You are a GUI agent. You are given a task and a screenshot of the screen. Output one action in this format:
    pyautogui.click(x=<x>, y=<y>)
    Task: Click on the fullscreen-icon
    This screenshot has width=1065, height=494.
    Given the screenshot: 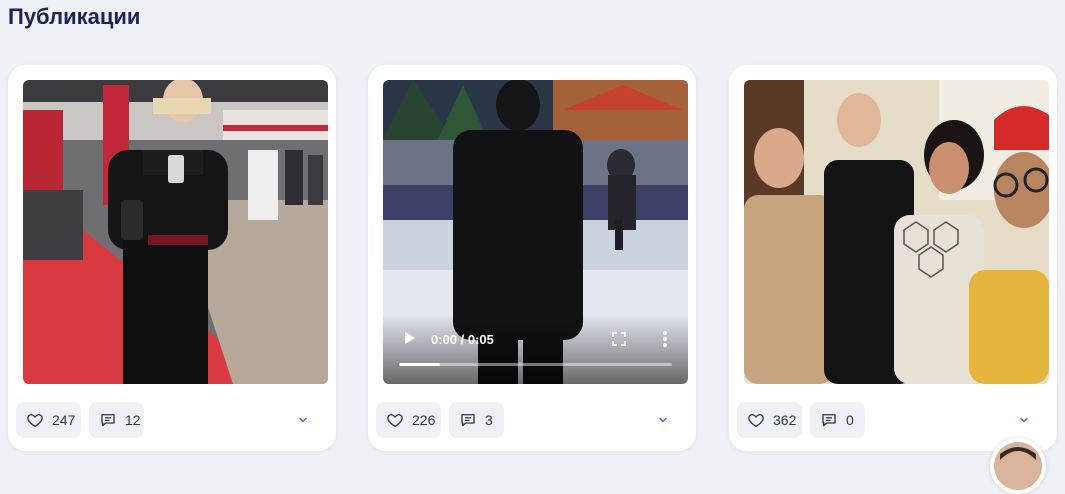 What is the action you would take?
    pyautogui.click(x=619, y=341)
    